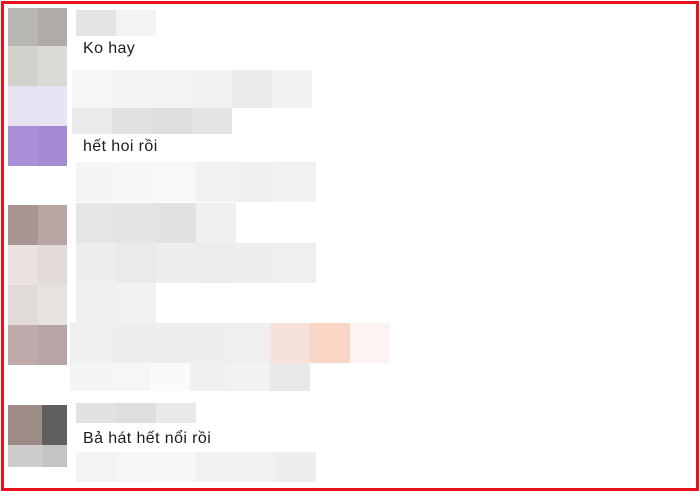 This screenshot has width=700, height=491. What do you see at coordinates (120, 146) in the screenshot?
I see `comment-text: hết hoi rồi` at bounding box center [120, 146].